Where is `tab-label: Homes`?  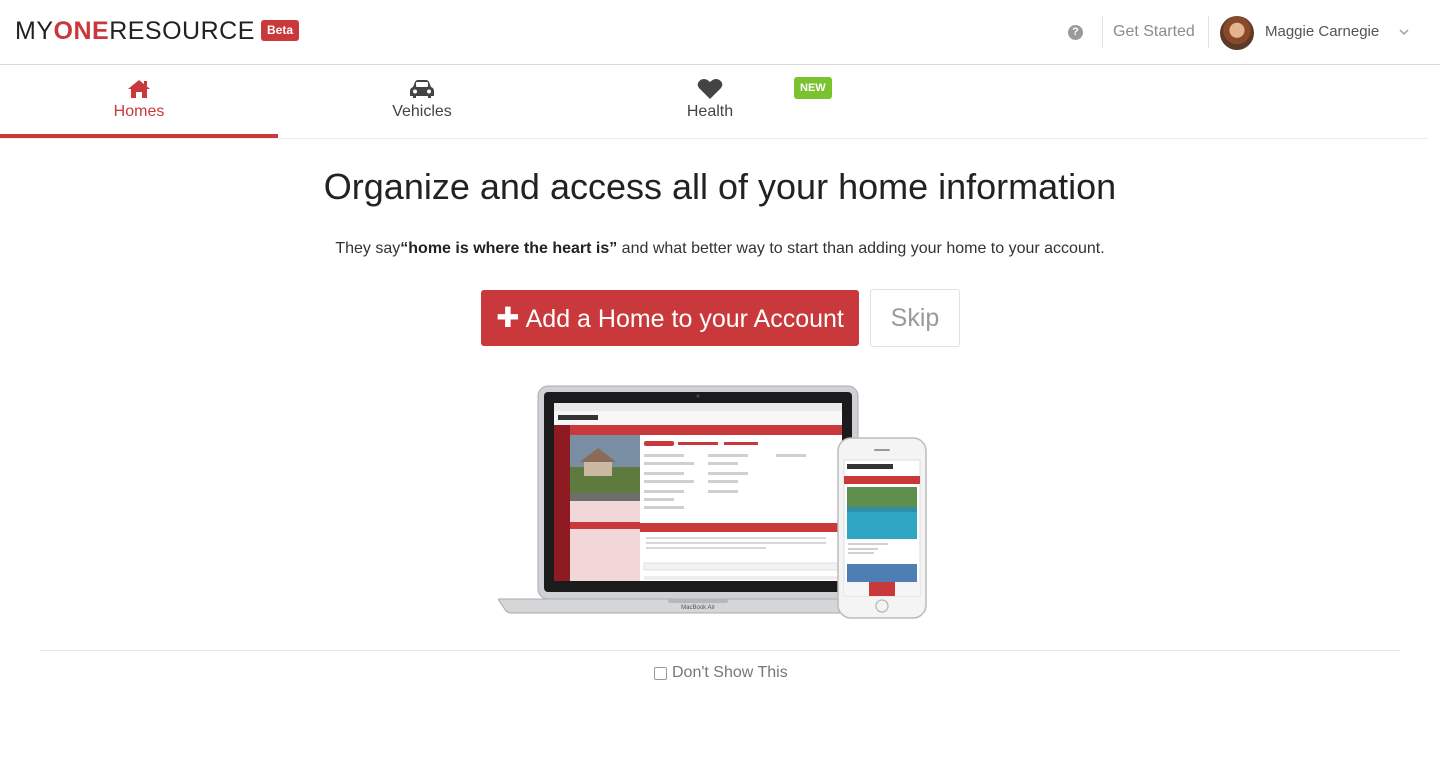 tab-label: Homes is located at coordinates (139, 111).